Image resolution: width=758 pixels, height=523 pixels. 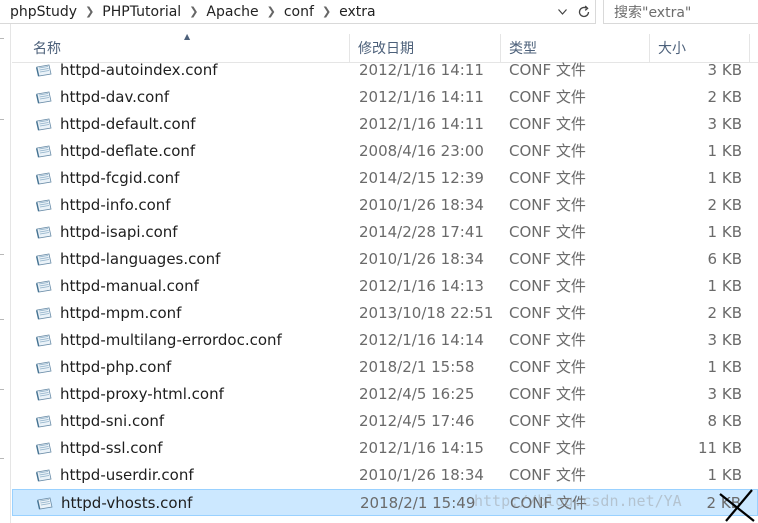 I want to click on file-name: httpd-mpm.conf, so click(x=121, y=313).